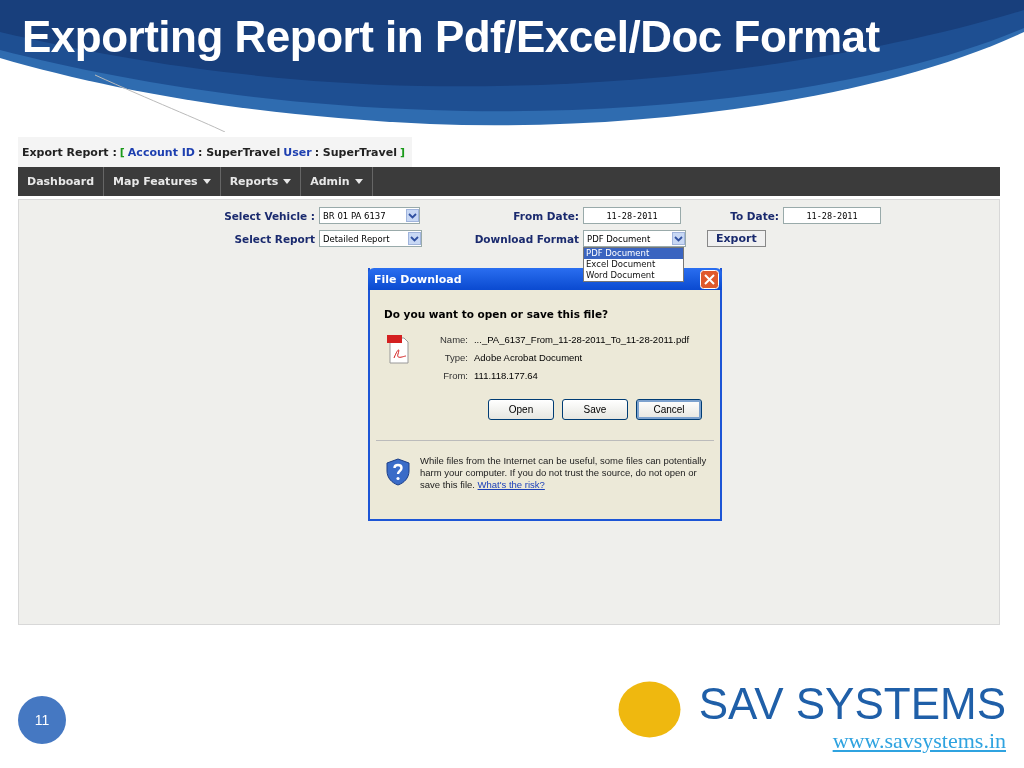 Image resolution: width=1024 pixels, height=768 pixels. I want to click on warning-text: While files from the Internet can be useful, some files can potentially harm your computer. If you do not trust the source, do not open or save this file. What's the risk?, so click(564, 473).